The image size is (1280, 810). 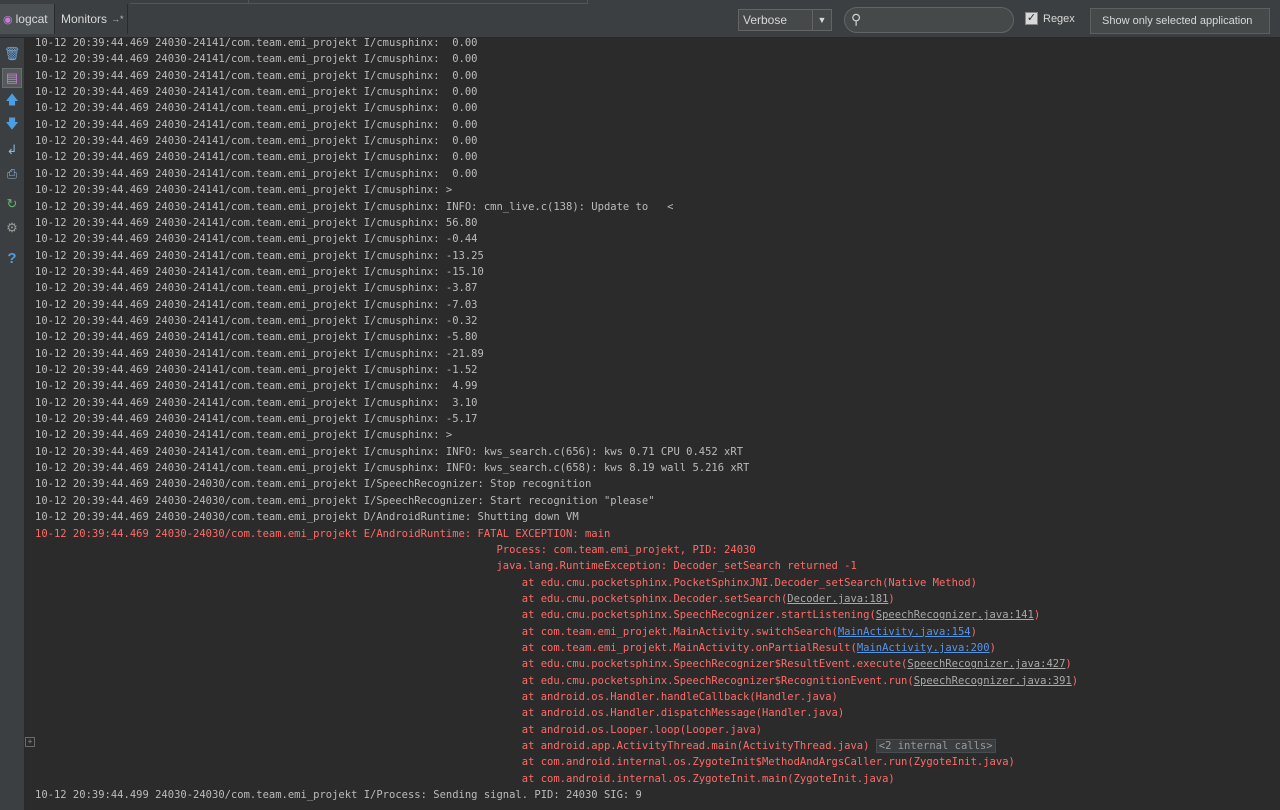 I want to click on app-filter-value: Show only selected application, so click(x=1177, y=21).